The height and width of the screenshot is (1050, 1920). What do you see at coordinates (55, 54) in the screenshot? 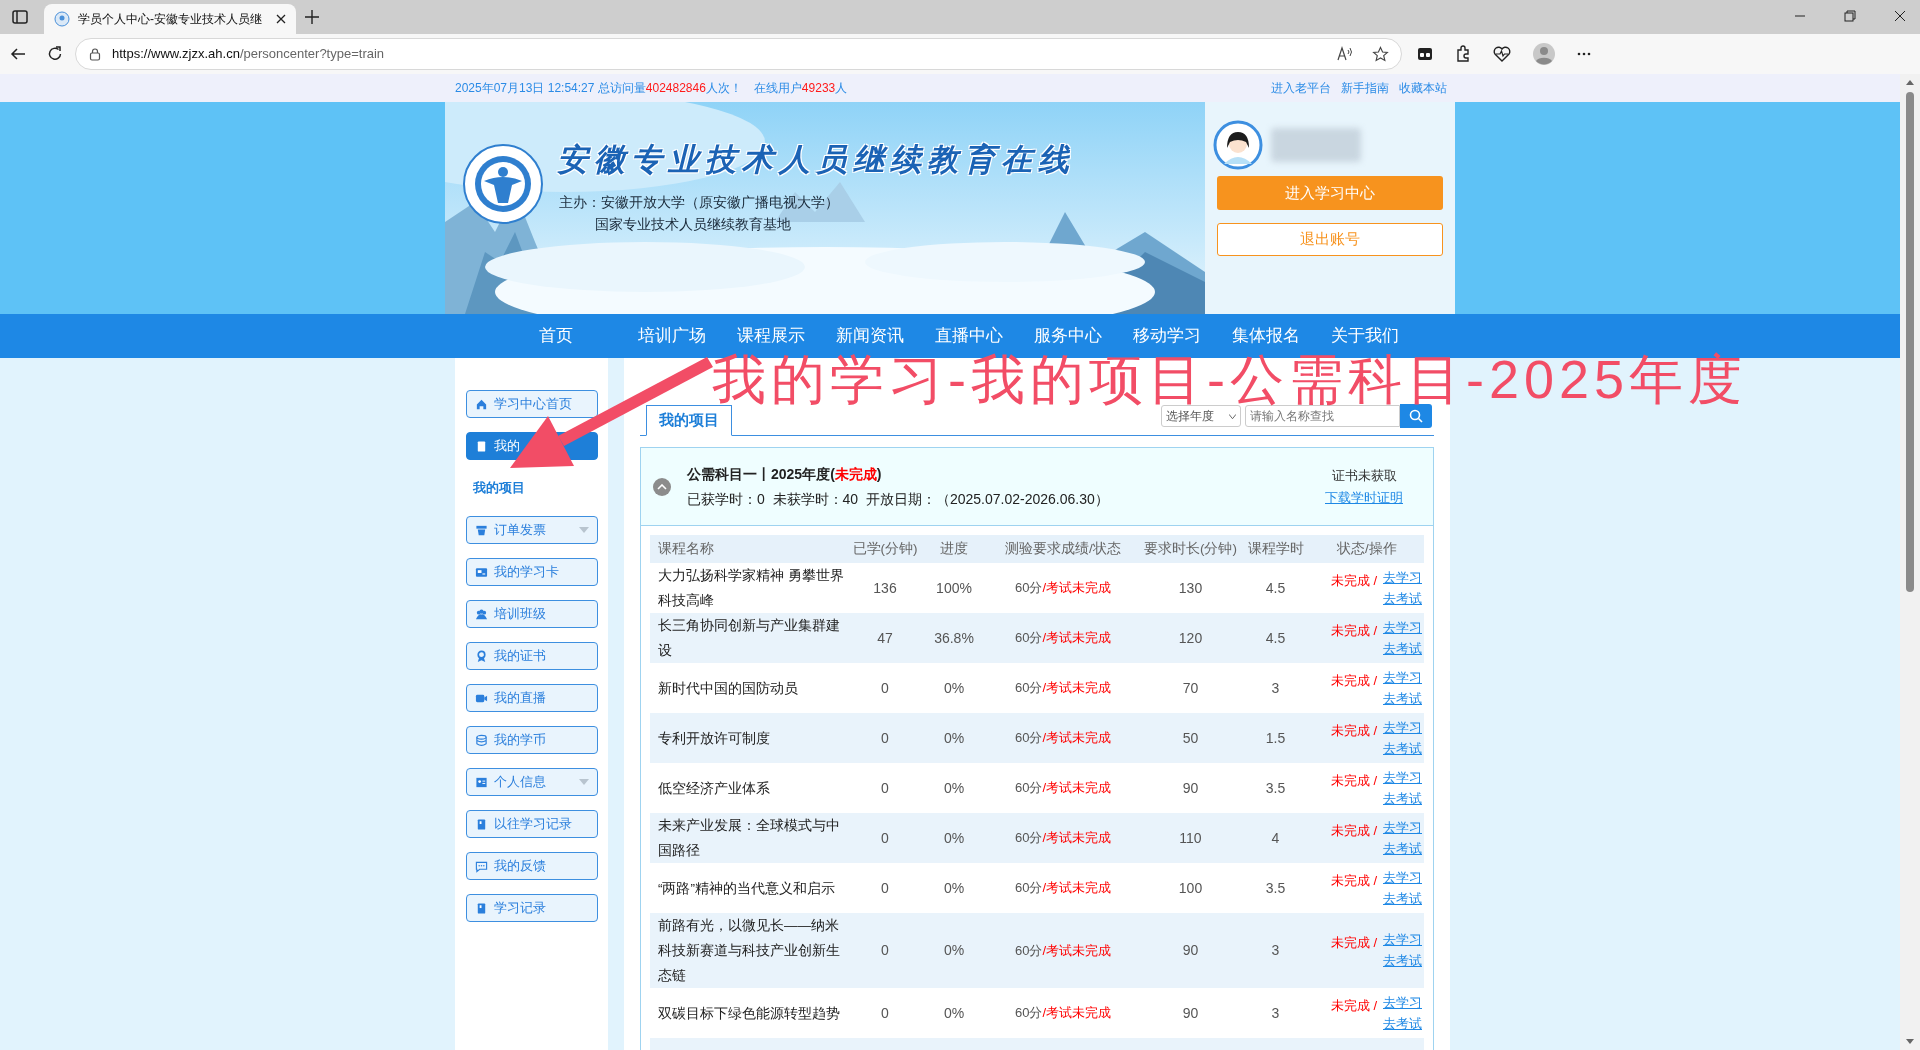
I see `refresh-icon` at bounding box center [55, 54].